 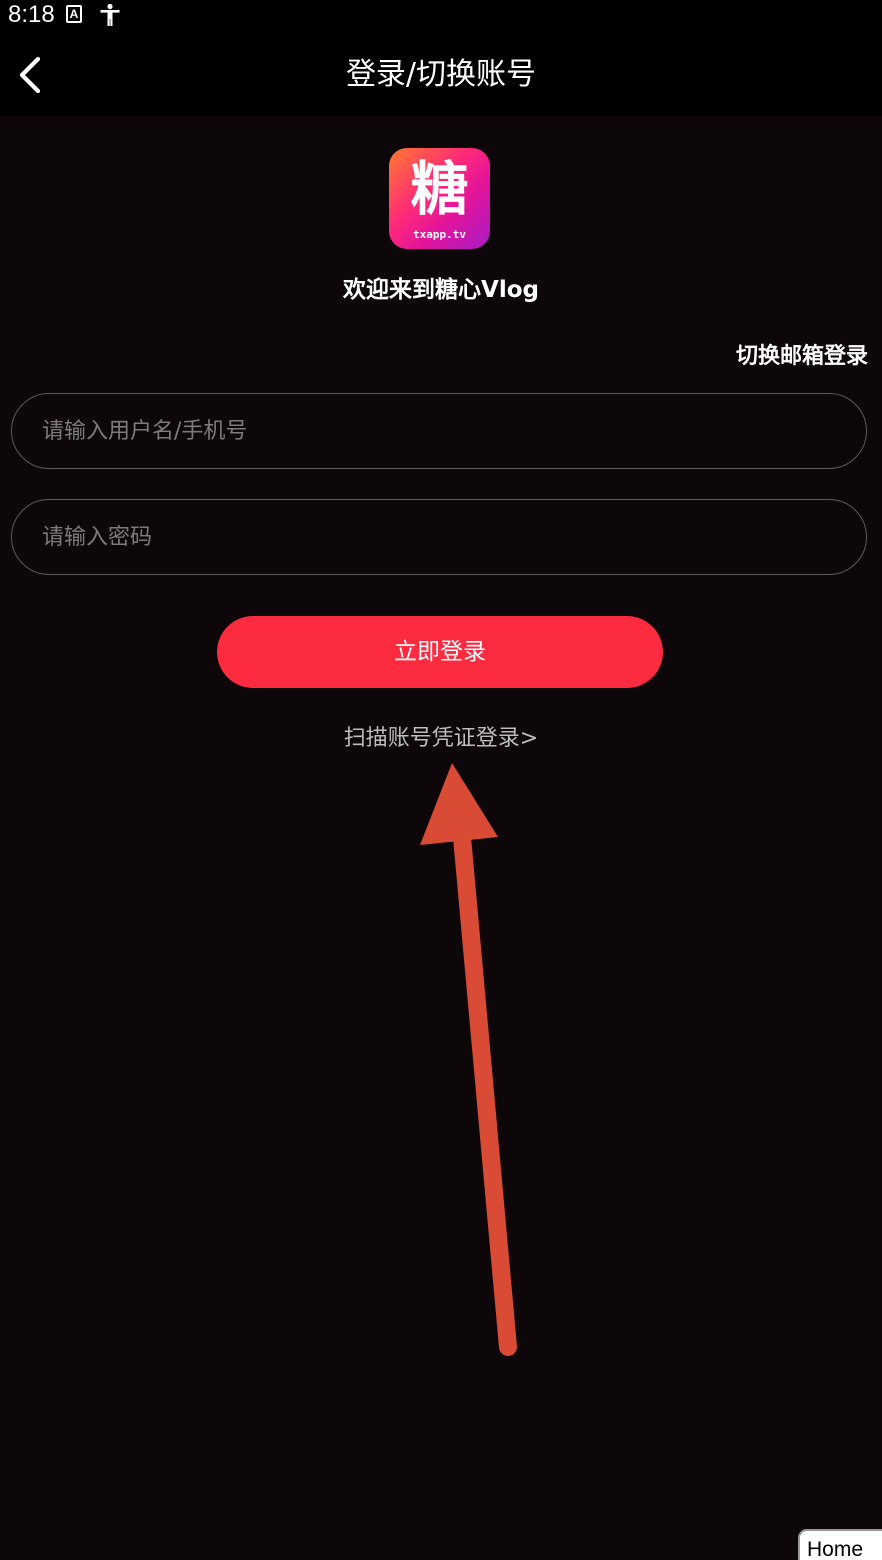 I want to click on logo-glyph: 糖, so click(x=439, y=189).